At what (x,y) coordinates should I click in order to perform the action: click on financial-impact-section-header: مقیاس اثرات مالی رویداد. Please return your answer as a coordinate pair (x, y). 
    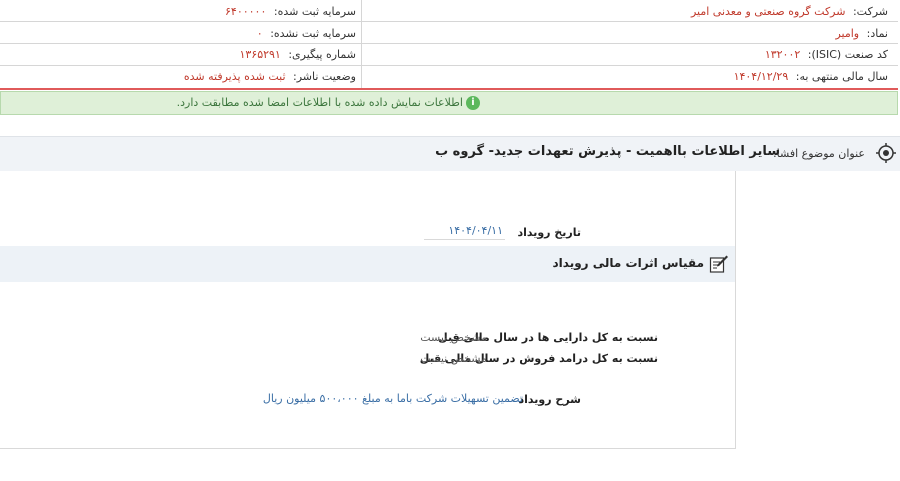
    Looking at the image, I should click on (367, 264).